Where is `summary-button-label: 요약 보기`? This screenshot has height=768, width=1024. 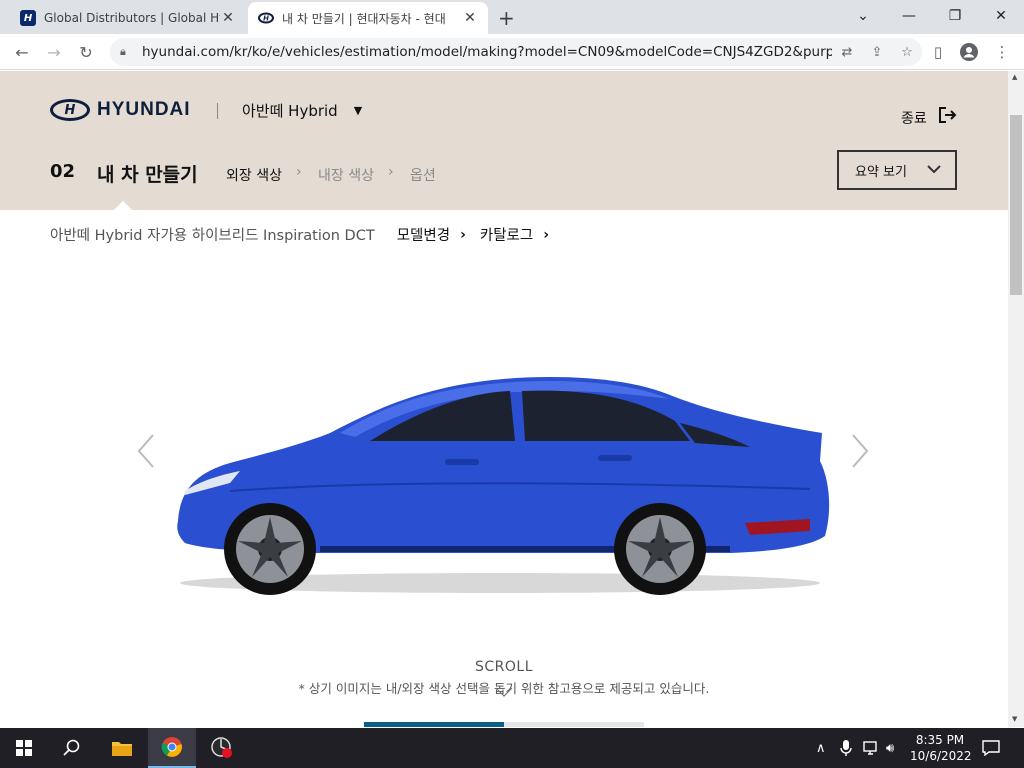
summary-button-label: 요약 보기 is located at coordinates (881, 172).